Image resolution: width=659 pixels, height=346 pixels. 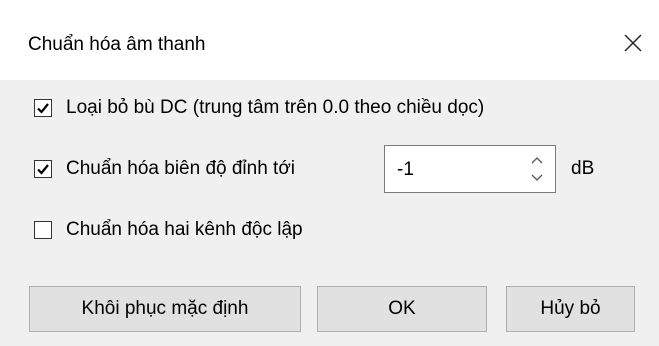 I want to click on spin-up-button, so click(x=537, y=160).